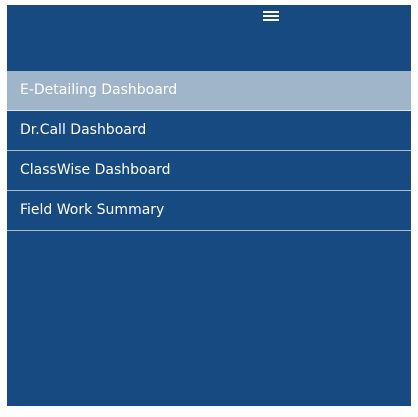 The width and height of the screenshot is (418, 417). I want to click on menu-item-label: Dr.Call Dashboard, so click(83, 130).